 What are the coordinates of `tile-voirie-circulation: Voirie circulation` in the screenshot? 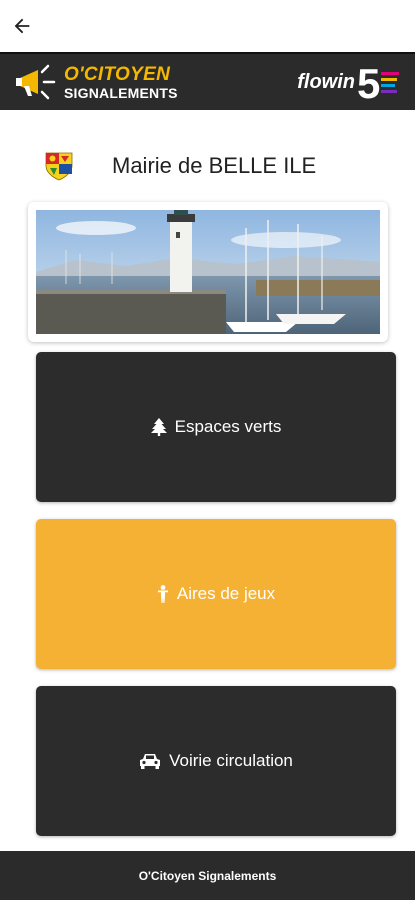 It's located at (216, 761).